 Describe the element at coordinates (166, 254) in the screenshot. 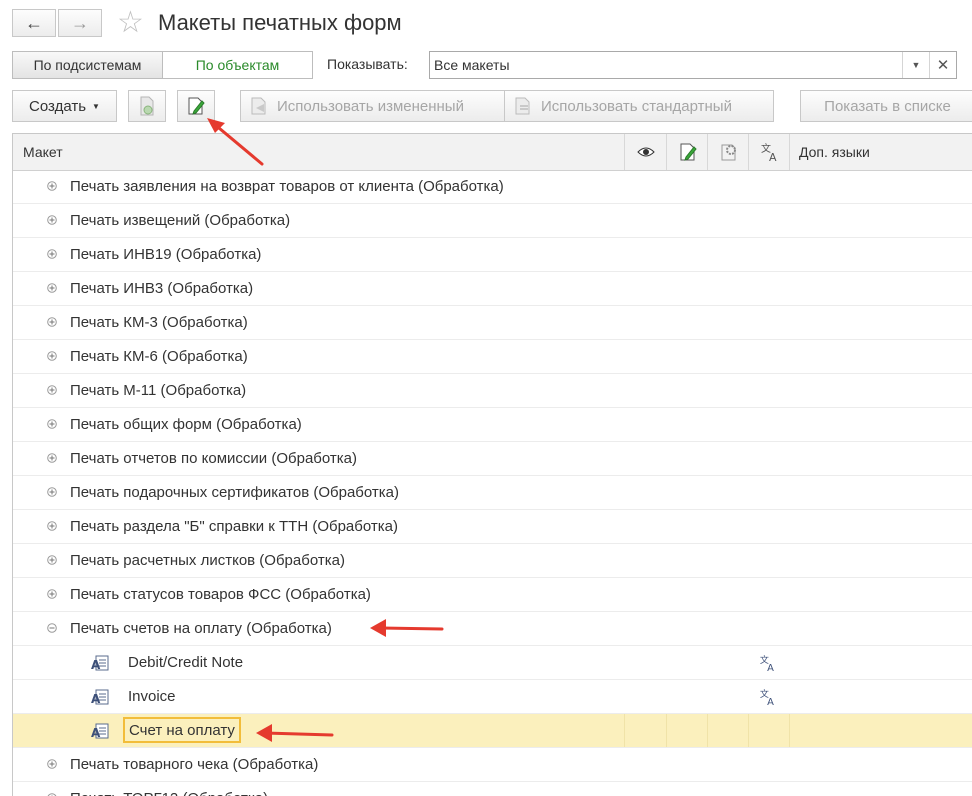

I see `row-label: Печать ИНВ19 (Обработка)` at that location.